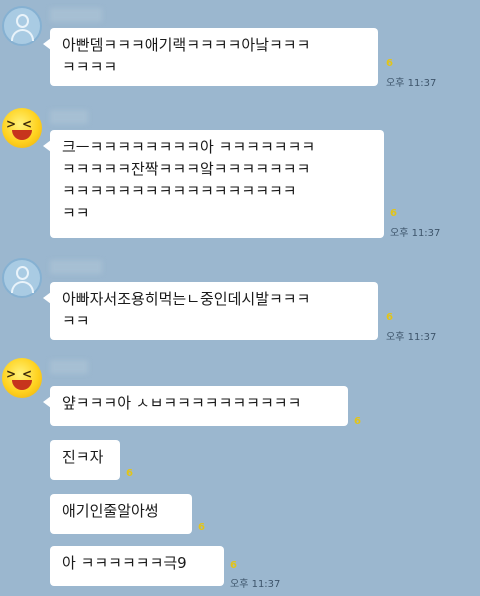  What do you see at coordinates (195, 406) in the screenshot?
I see `message-bubble: 얖ㅋㅋㅋ아 ㅅㅂㅋㅋㅋㅋㅋㅋㅋㅋㅋㅋ` at bounding box center [195, 406].